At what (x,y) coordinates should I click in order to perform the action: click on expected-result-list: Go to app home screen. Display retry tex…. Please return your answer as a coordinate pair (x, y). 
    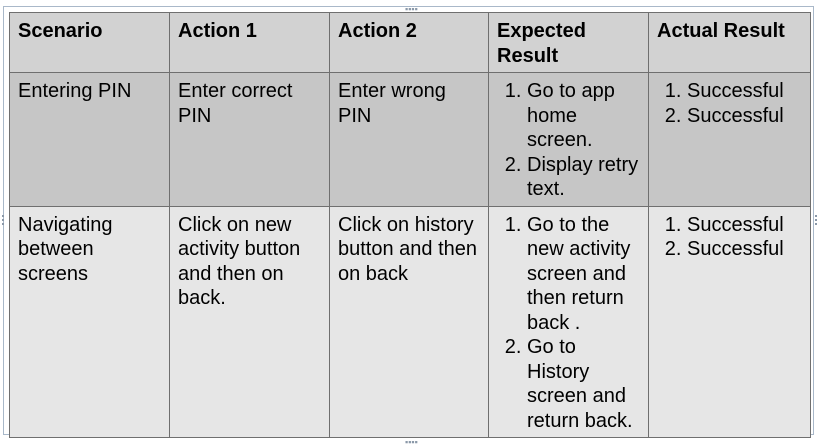
    Looking at the image, I should click on (568, 140).